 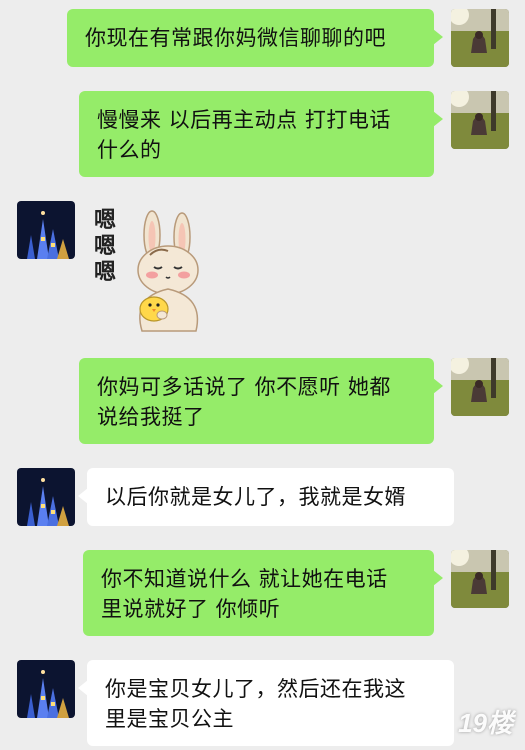 What do you see at coordinates (191, 609) in the screenshot?
I see `message-text-line: 里说就好了 你倾听` at bounding box center [191, 609].